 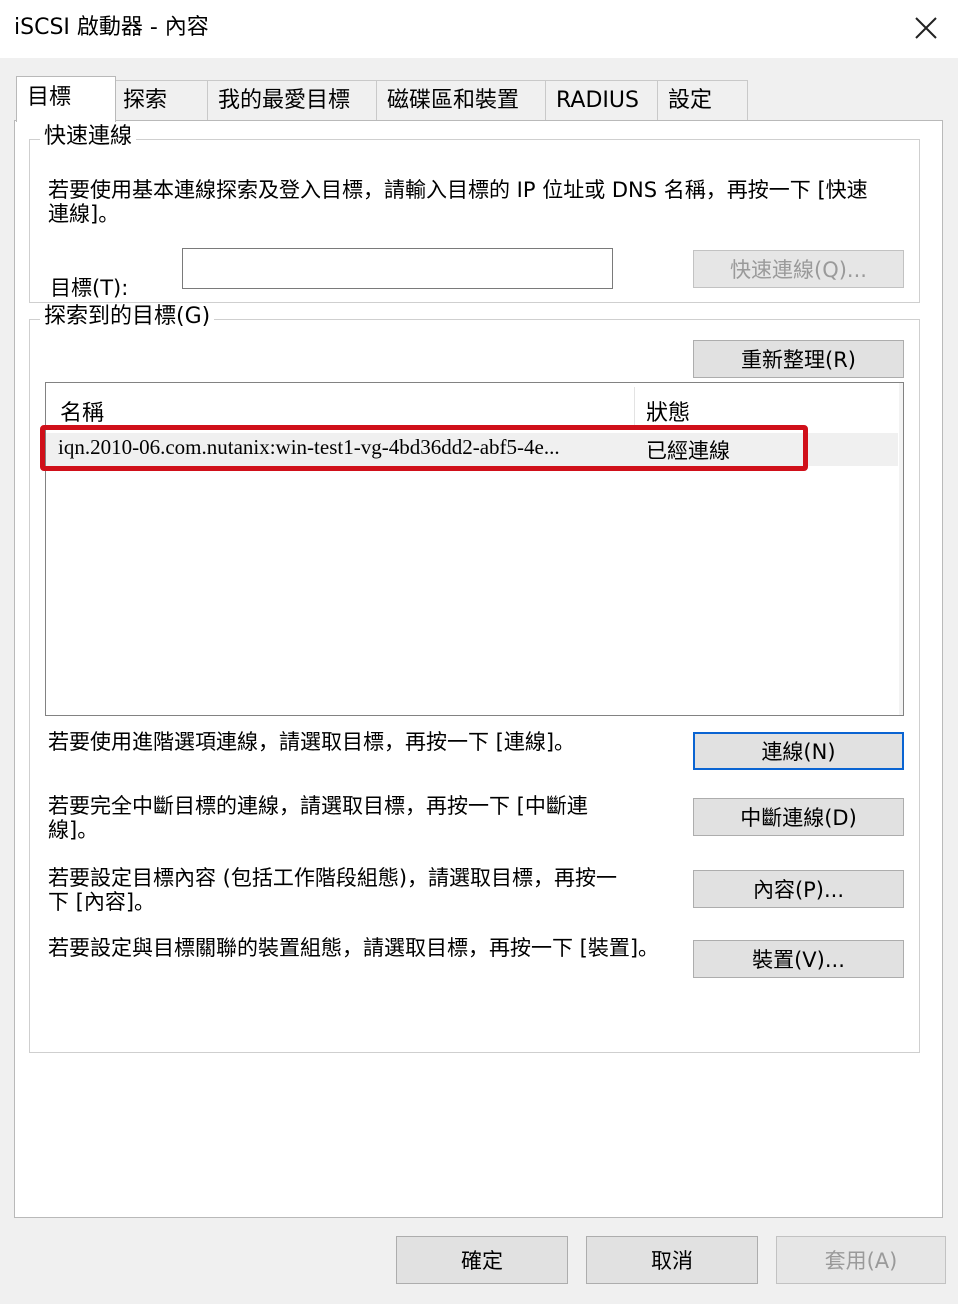 What do you see at coordinates (668, 411) in the screenshot?
I see `column-header-status: 狀態` at bounding box center [668, 411].